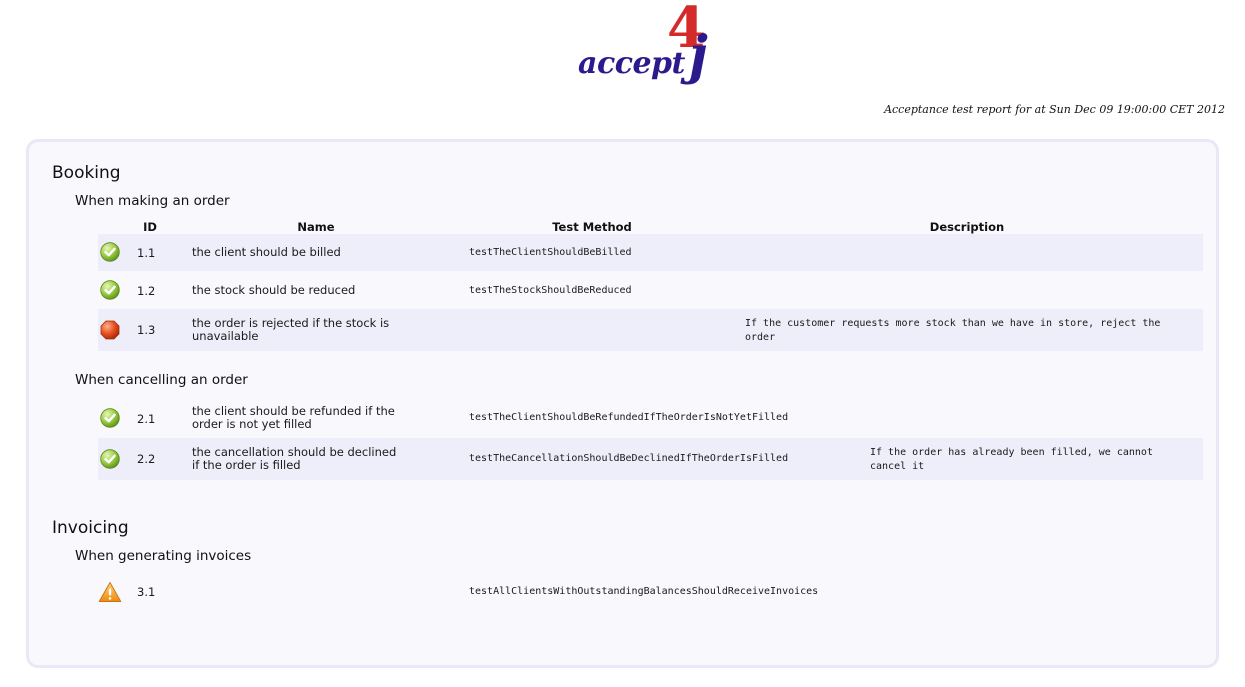 The width and height of the screenshot is (1245, 687). What do you see at coordinates (592, 227) in the screenshot?
I see `column-header-method: Test Method` at bounding box center [592, 227].